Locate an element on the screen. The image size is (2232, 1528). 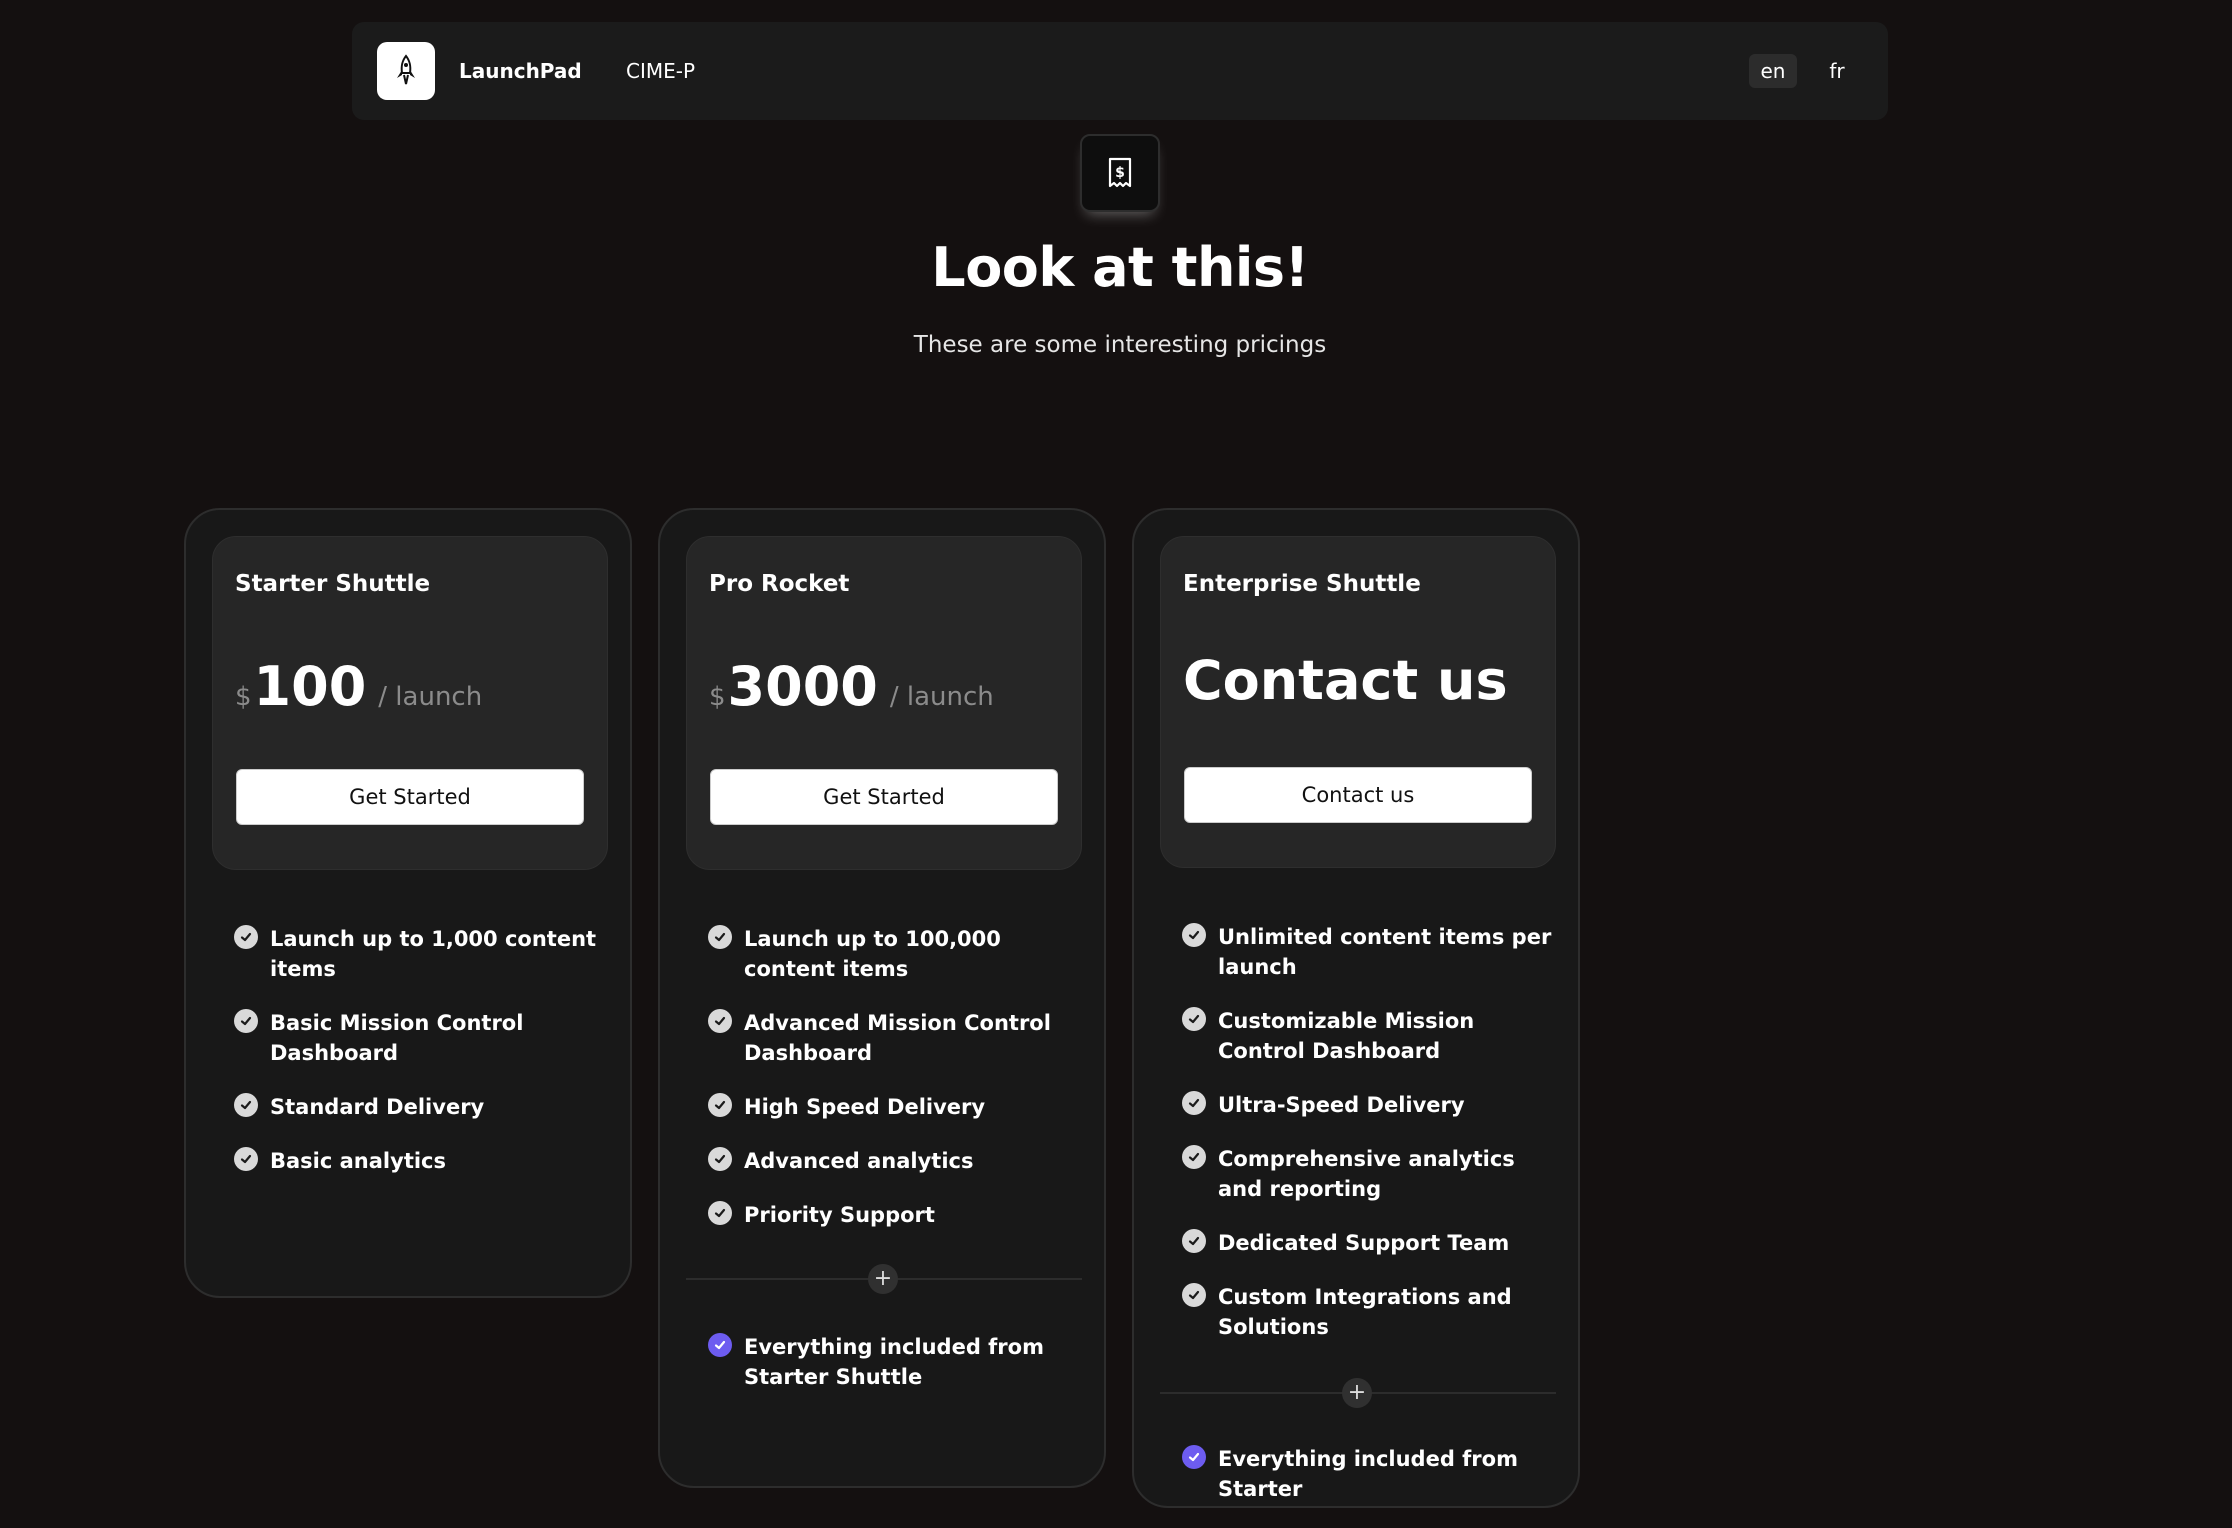
feature-text: Custom Integrations and Solutions is located at coordinates (1365, 1312).